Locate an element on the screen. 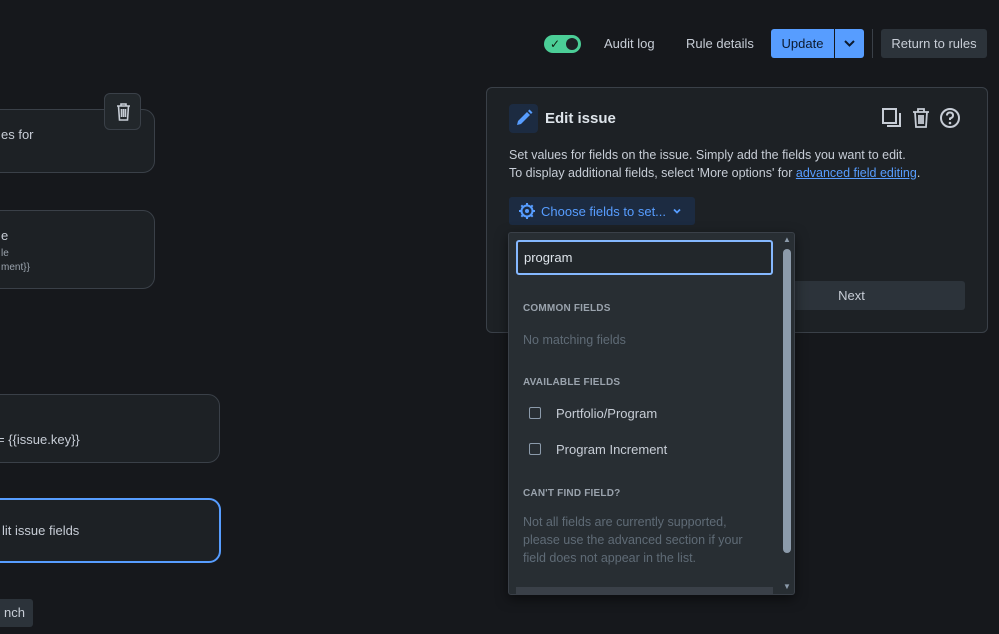 This screenshot has width=999, height=634. field-option-portfolio-program: Portfolio/Program is located at coordinates (648, 414).